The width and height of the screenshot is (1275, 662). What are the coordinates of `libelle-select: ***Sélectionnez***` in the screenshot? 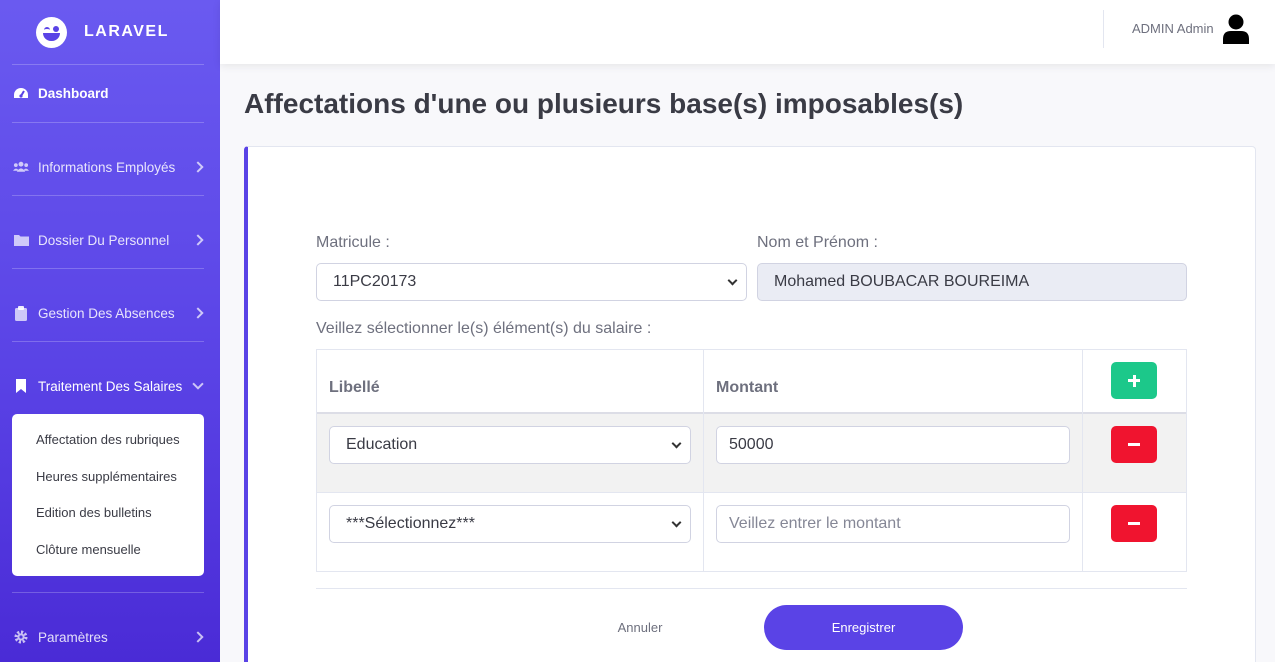 It's located at (510, 524).